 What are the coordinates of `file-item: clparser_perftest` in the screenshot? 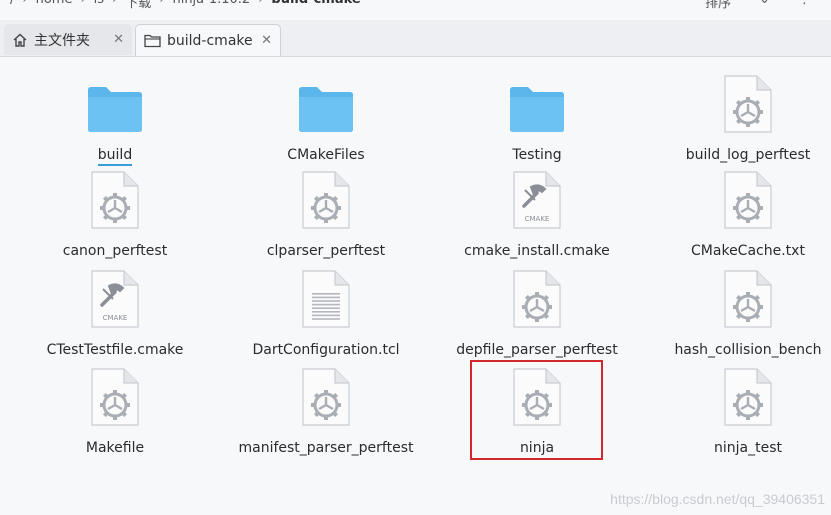 It's located at (326, 217).